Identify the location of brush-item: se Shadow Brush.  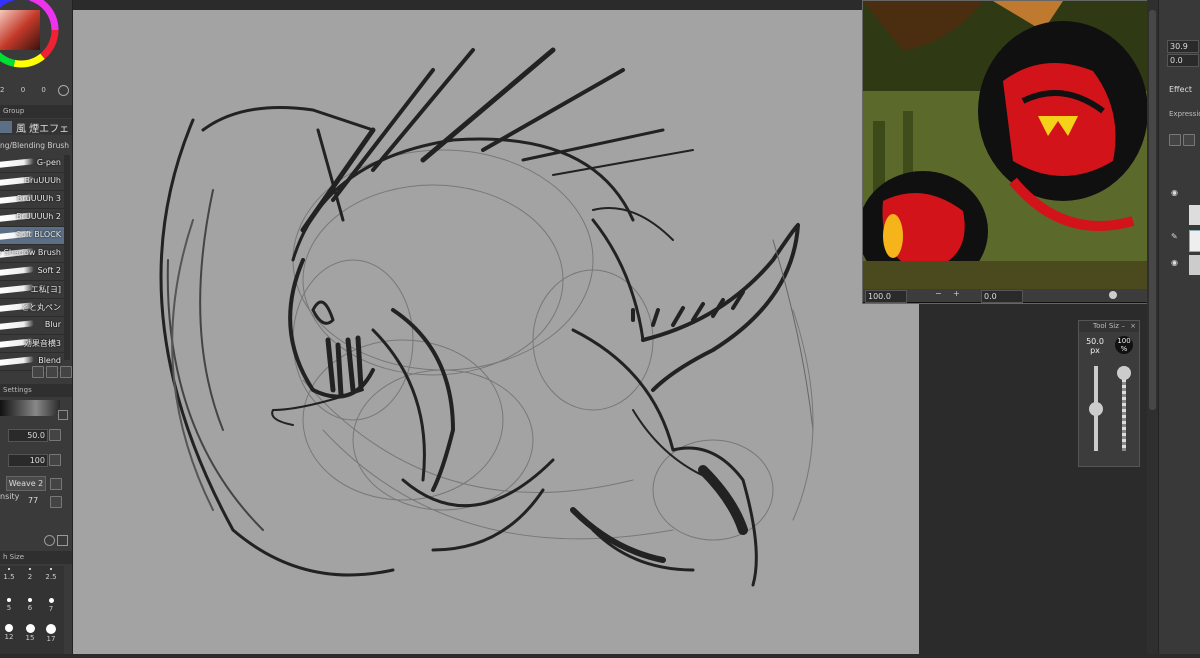
(32, 254).